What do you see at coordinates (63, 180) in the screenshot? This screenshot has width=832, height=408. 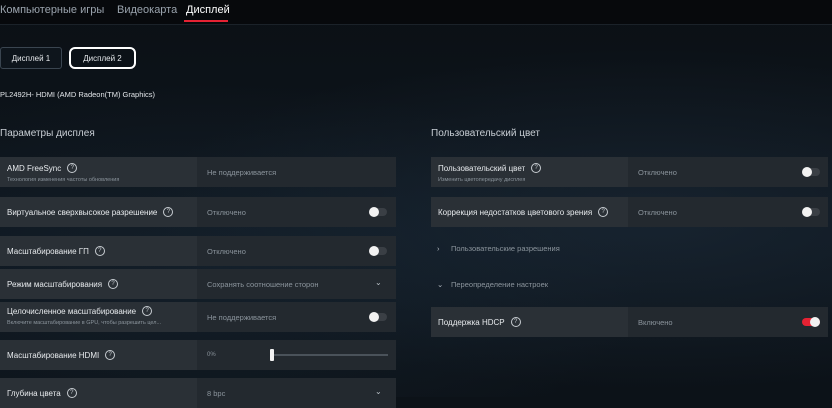 I see `freesync-sublabel: Технология изменения частоты обновления` at bounding box center [63, 180].